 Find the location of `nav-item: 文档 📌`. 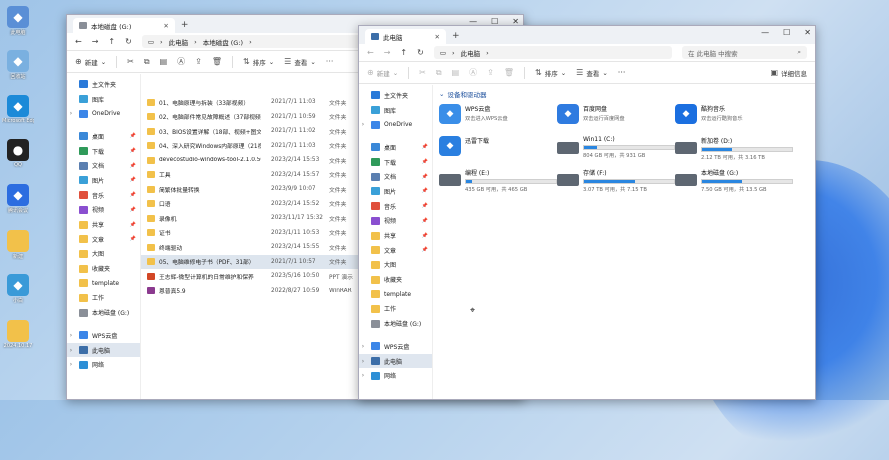

nav-item: 文档 📌 is located at coordinates (103, 165).